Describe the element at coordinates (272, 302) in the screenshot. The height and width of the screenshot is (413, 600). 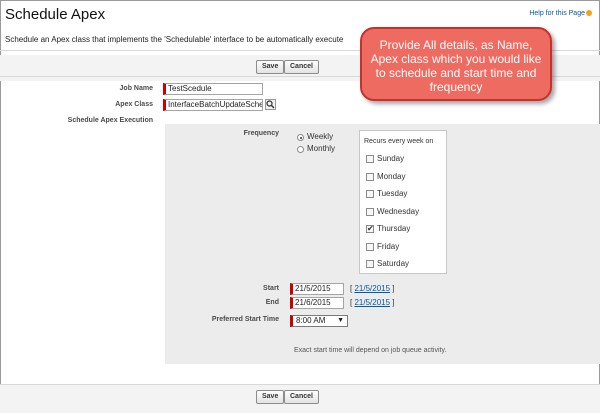
I see `end-date-label: End` at that location.